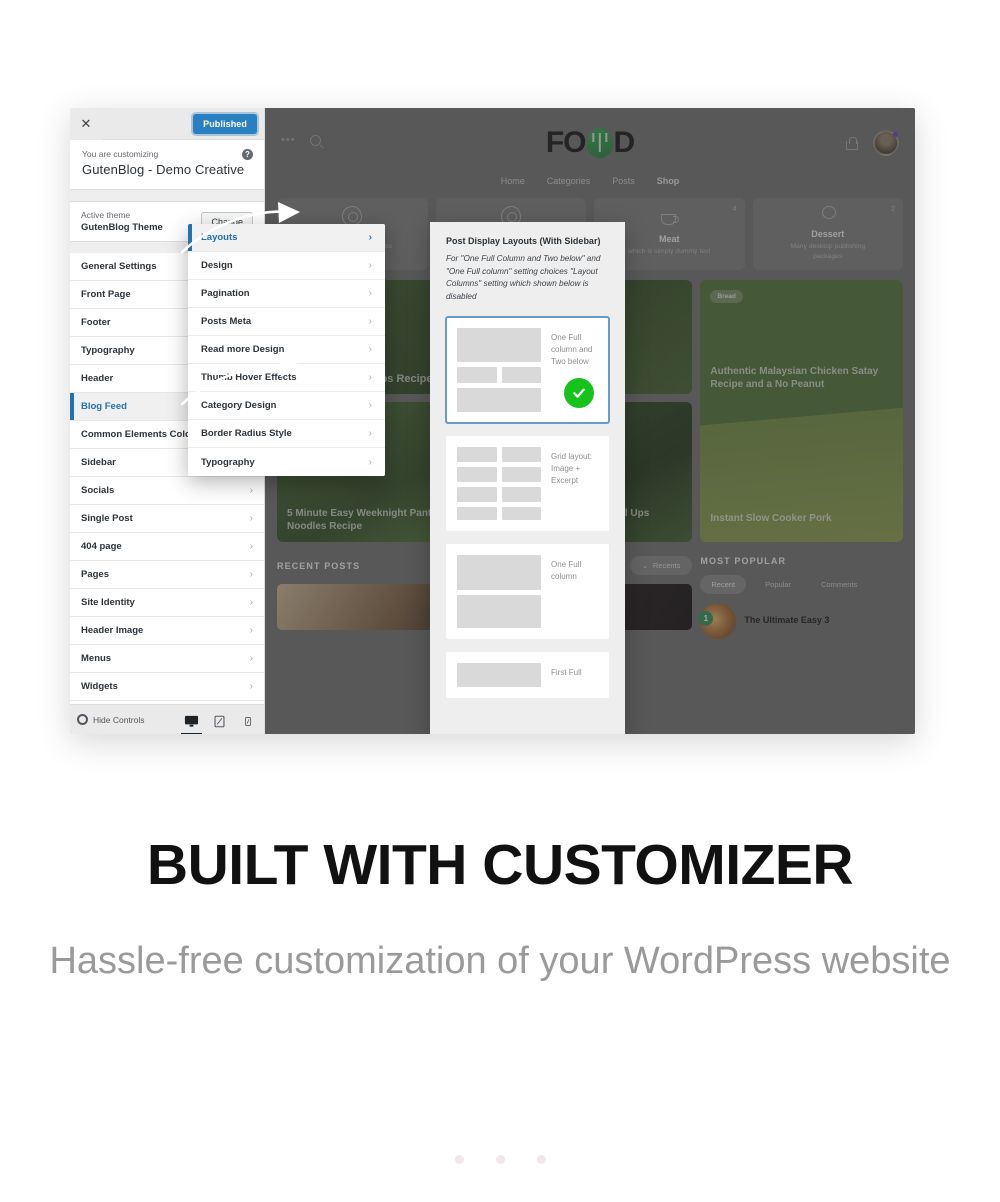 The width and height of the screenshot is (1000, 1202). What do you see at coordinates (319, 565) in the screenshot?
I see `section-title: RECENT POSTS` at bounding box center [319, 565].